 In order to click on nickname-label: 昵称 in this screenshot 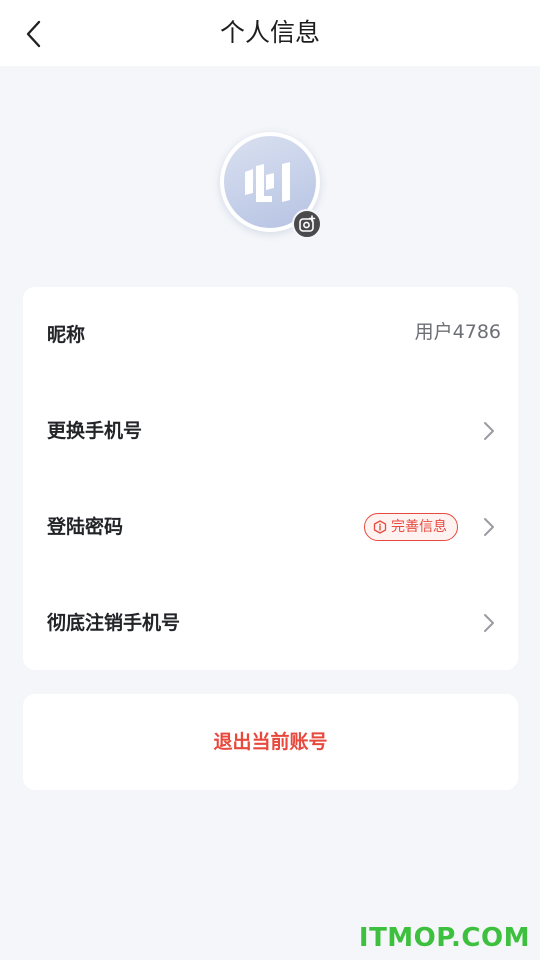, I will do `click(66, 335)`.